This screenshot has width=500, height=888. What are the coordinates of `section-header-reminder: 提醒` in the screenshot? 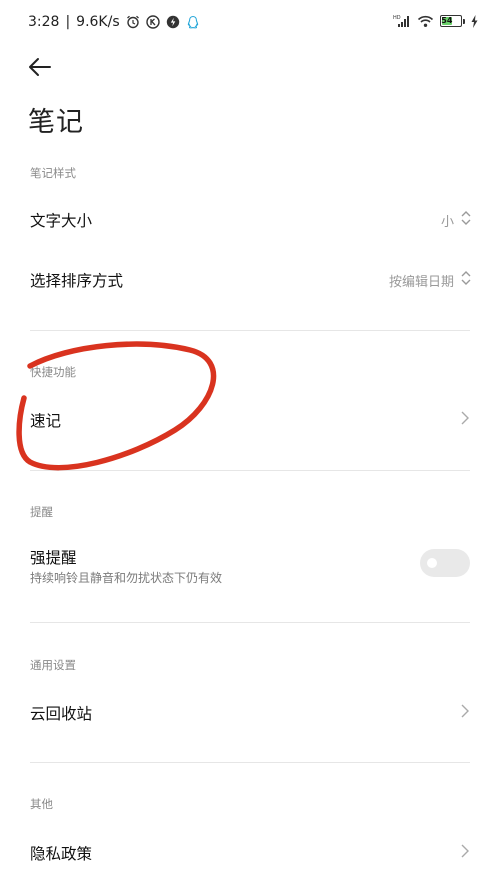 It's located at (41, 512).